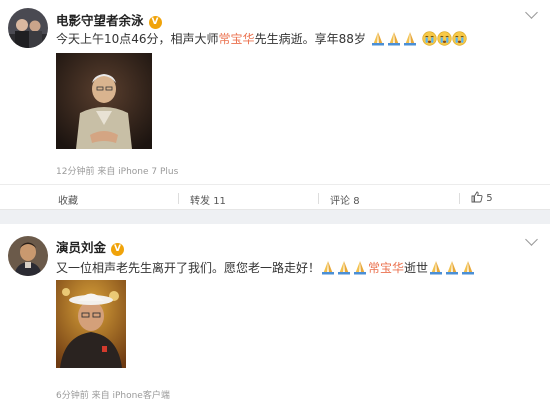 Image resolution: width=550 pixels, height=406 pixels. I want to click on post-meta: 12分钟前 来自 iPhone 7 Plus, so click(117, 172).